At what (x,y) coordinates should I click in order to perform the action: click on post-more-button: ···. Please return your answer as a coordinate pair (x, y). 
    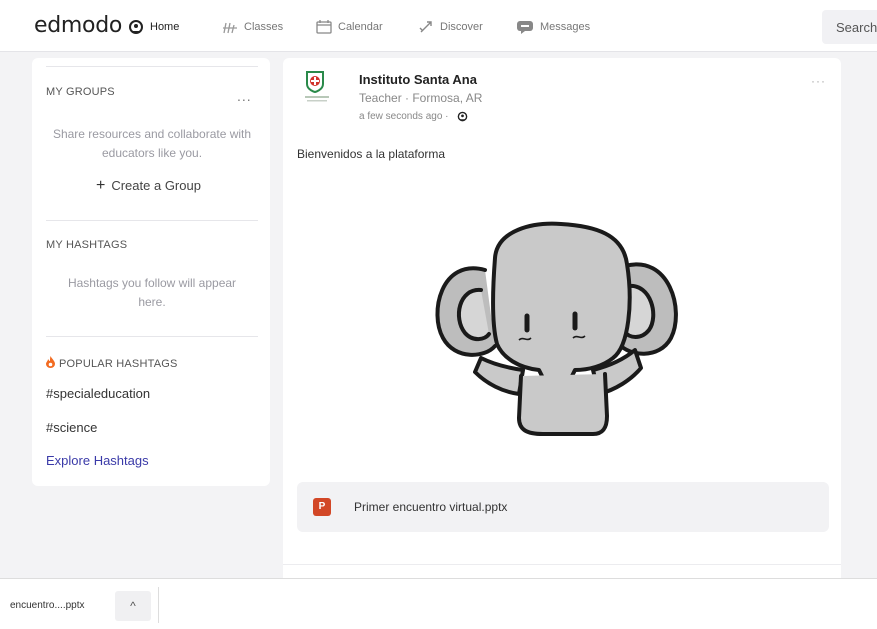
    Looking at the image, I should click on (818, 81).